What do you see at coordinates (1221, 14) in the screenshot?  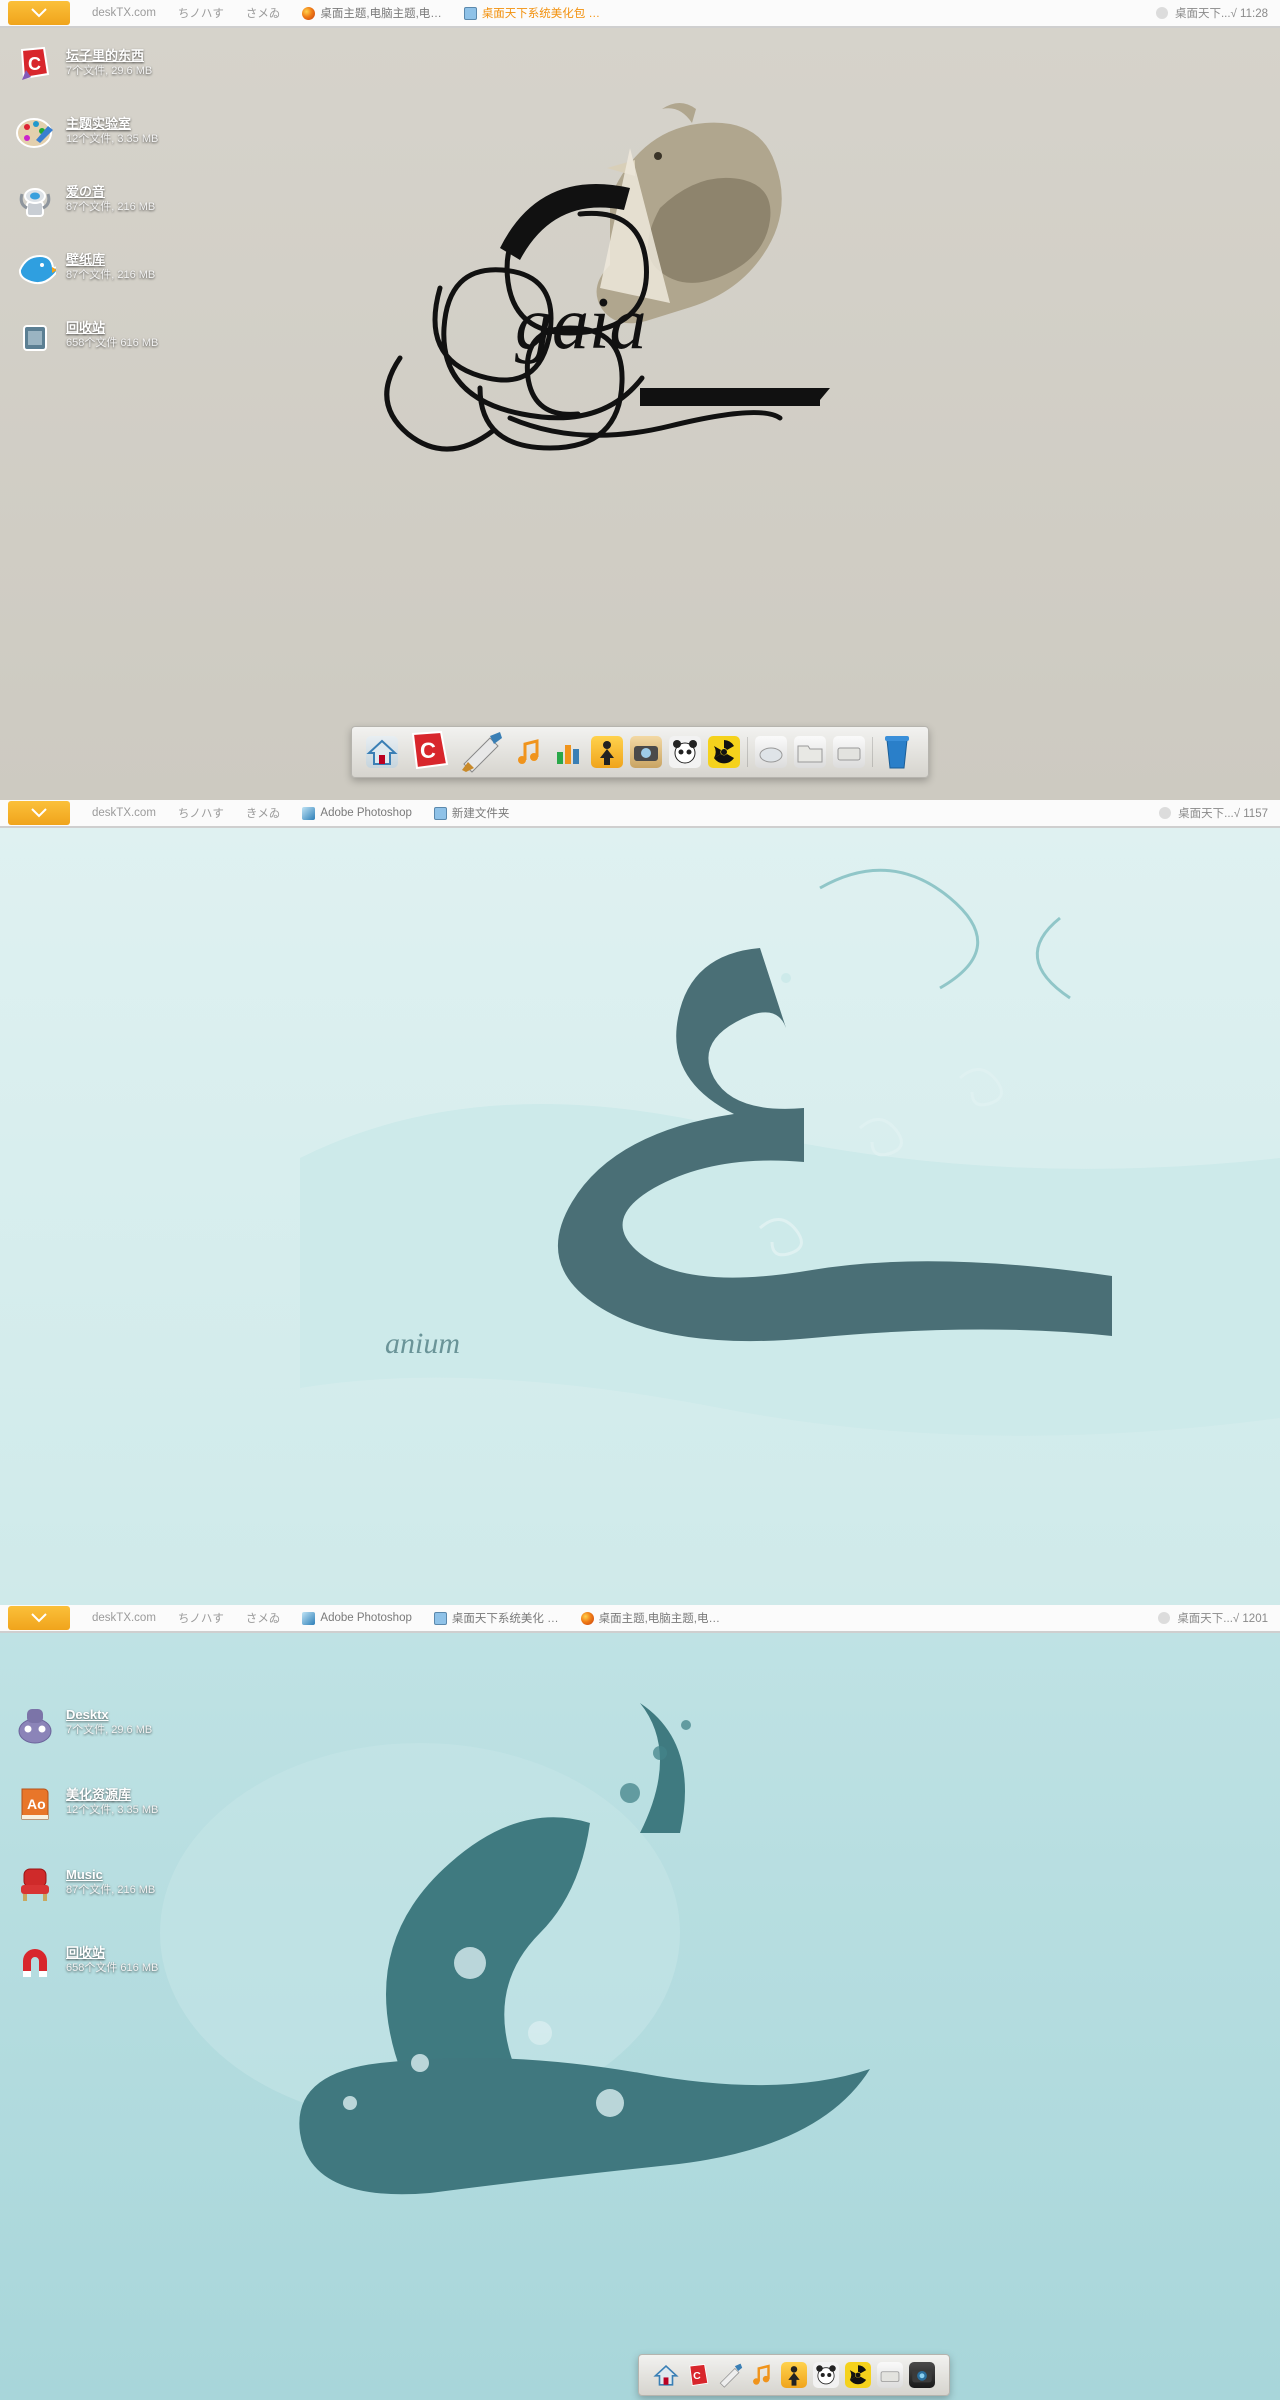 I see `tray-clock: 桌面天下...√ 11:28` at bounding box center [1221, 14].